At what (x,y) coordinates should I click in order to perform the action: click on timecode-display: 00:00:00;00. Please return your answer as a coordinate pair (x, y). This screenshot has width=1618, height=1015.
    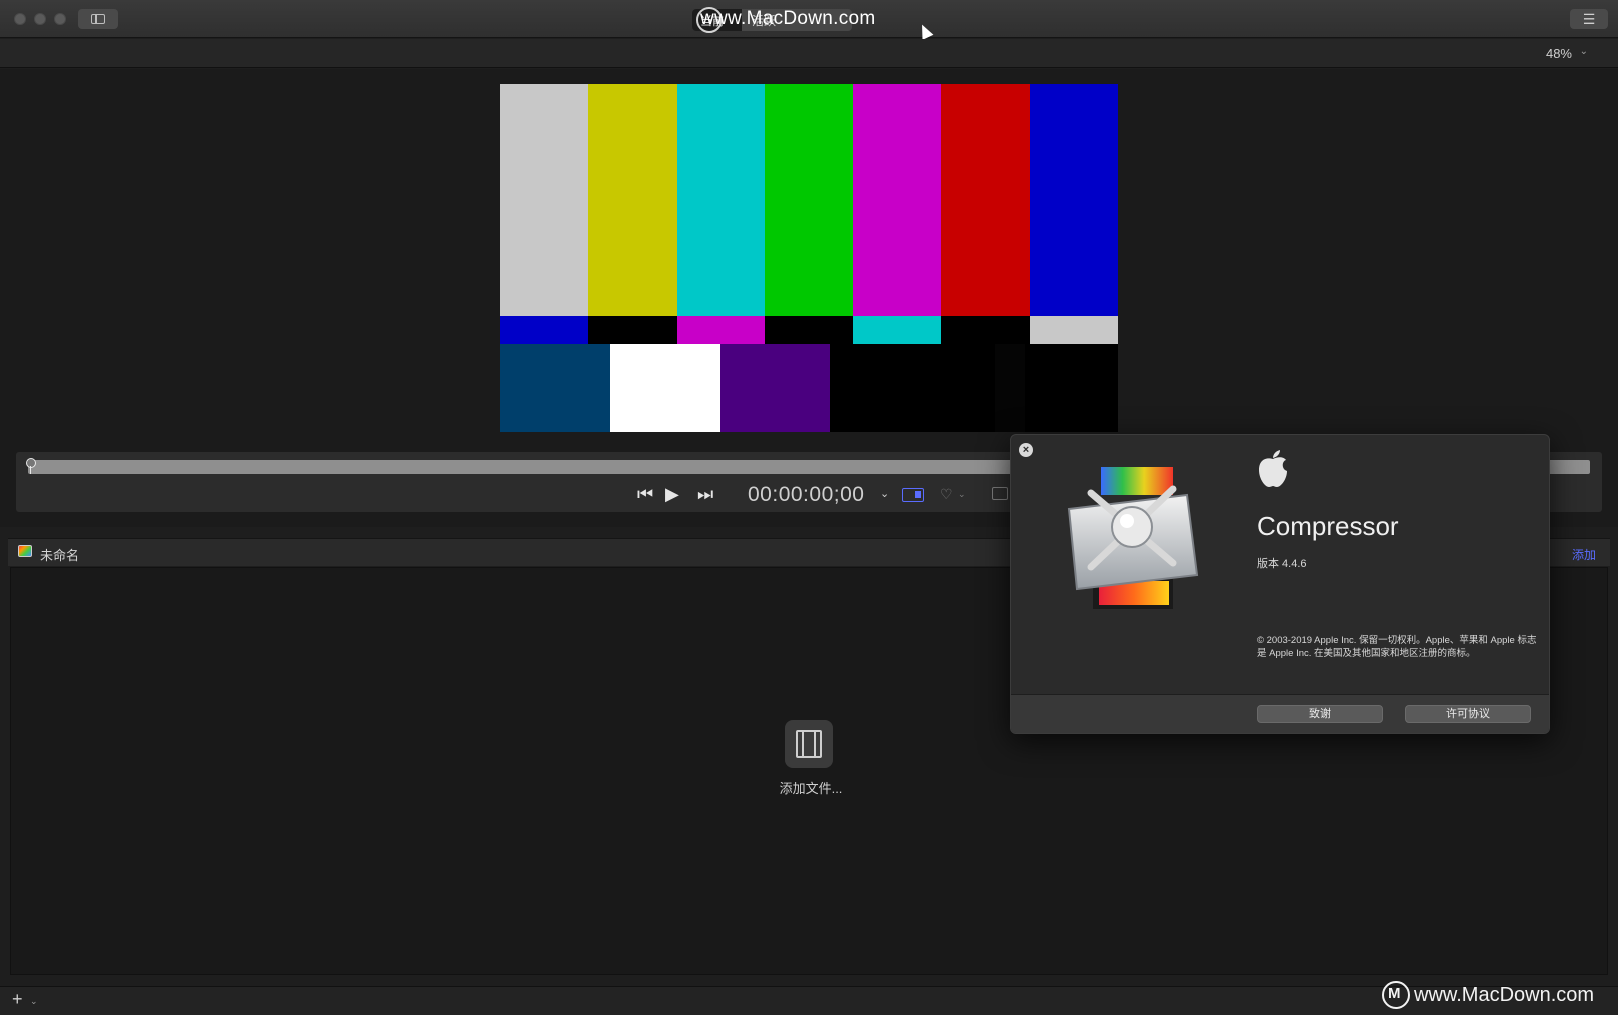
    Looking at the image, I should click on (806, 495).